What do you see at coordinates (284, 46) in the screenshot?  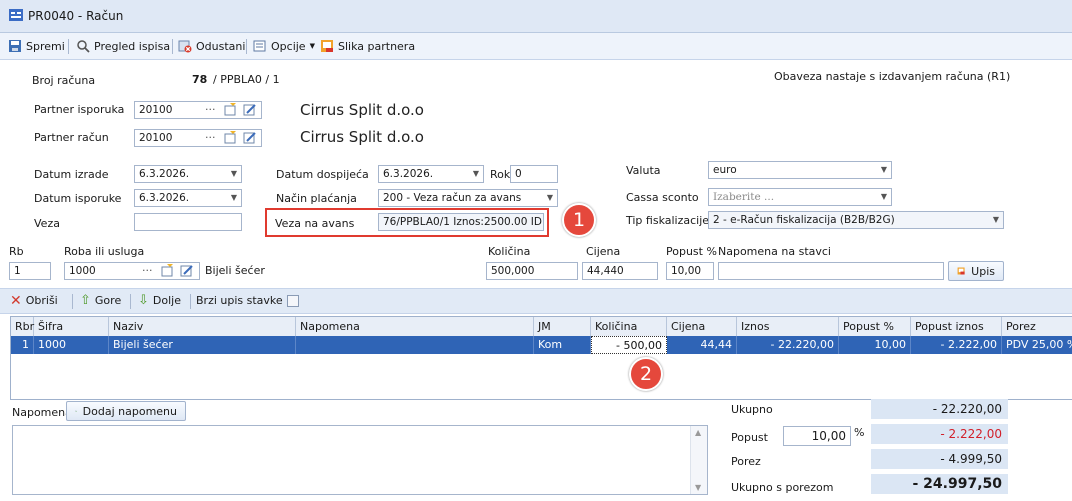 I see `options-dropdown: Opcije ▼` at bounding box center [284, 46].